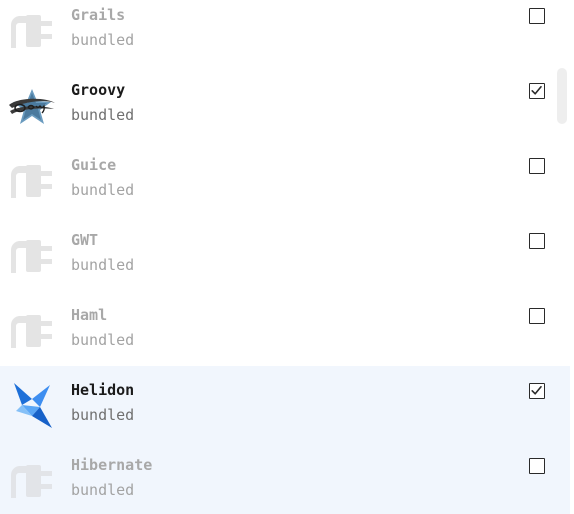  I want to click on plugin-row-haml: Haml bundled, so click(285, 337).